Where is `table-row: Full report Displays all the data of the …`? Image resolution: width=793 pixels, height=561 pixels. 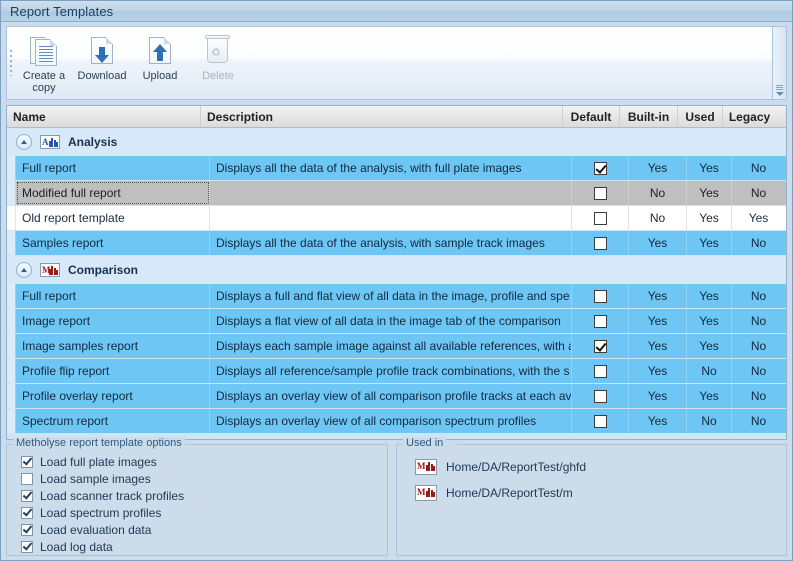
table-row: Full report Displays all the data of the … is located at coordinates (396, 168).